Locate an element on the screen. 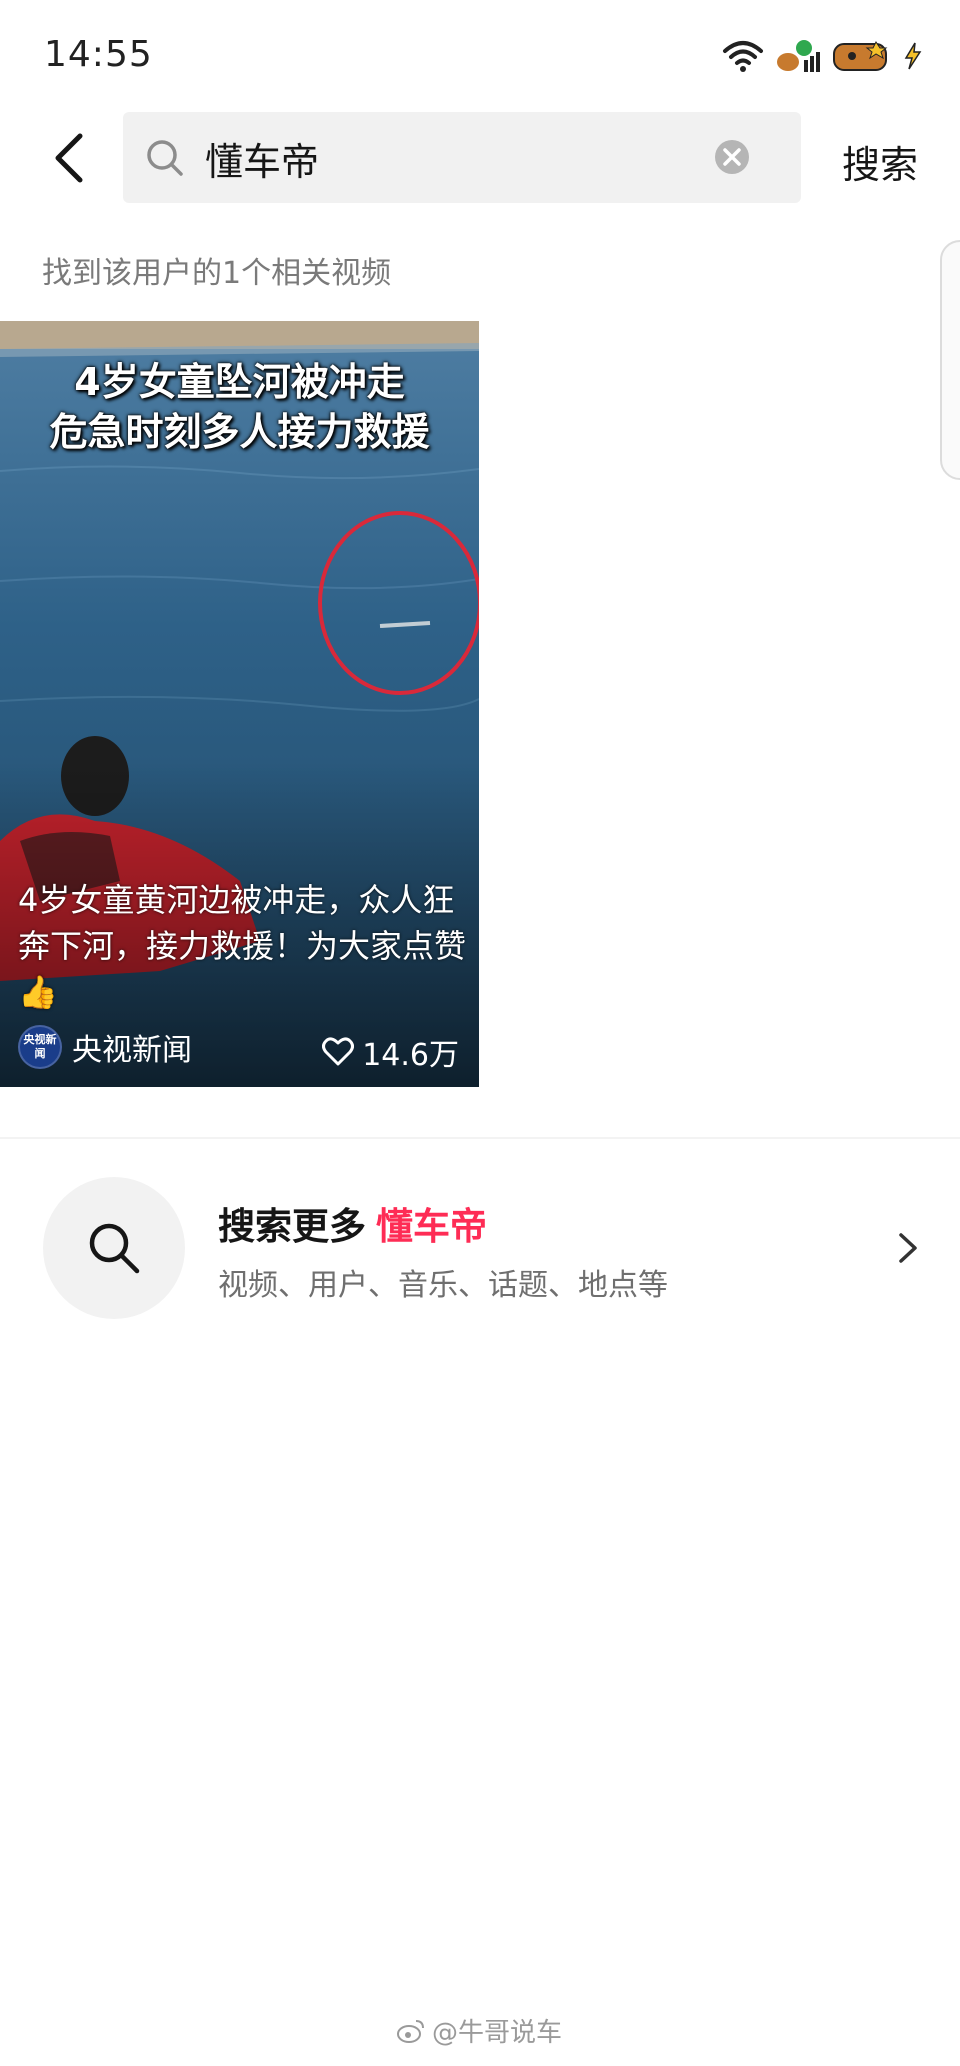 This screenshot has width=960, height=2066. back-arrow-icon is located at coordinates (69, 158).